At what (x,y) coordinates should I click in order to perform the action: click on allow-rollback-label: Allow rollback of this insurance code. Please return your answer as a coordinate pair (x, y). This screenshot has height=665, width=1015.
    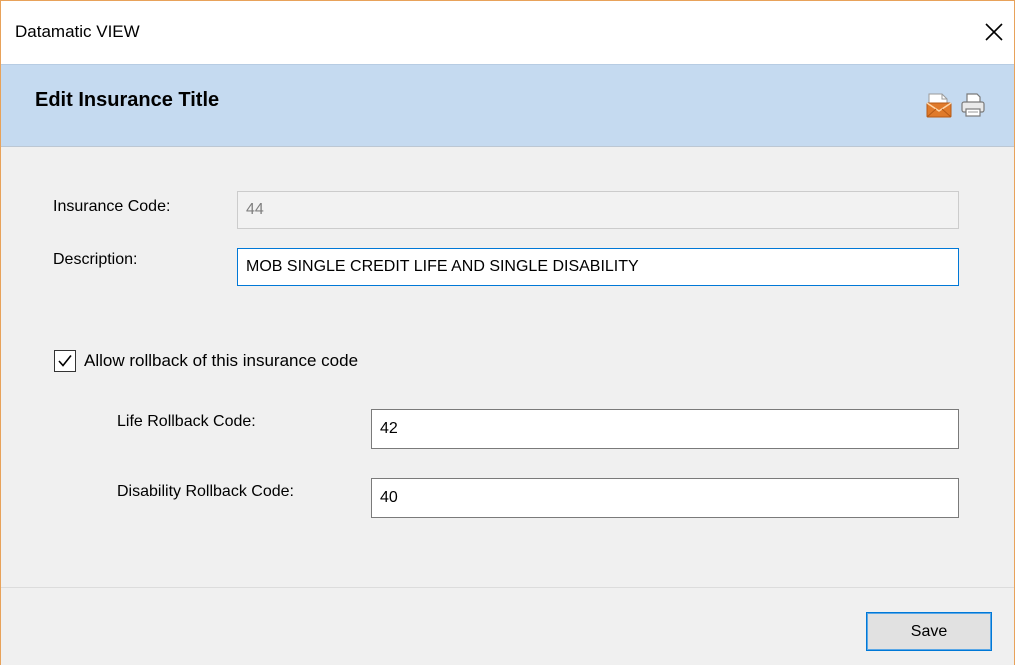
    Looking at the image, I should click on (221, 361).